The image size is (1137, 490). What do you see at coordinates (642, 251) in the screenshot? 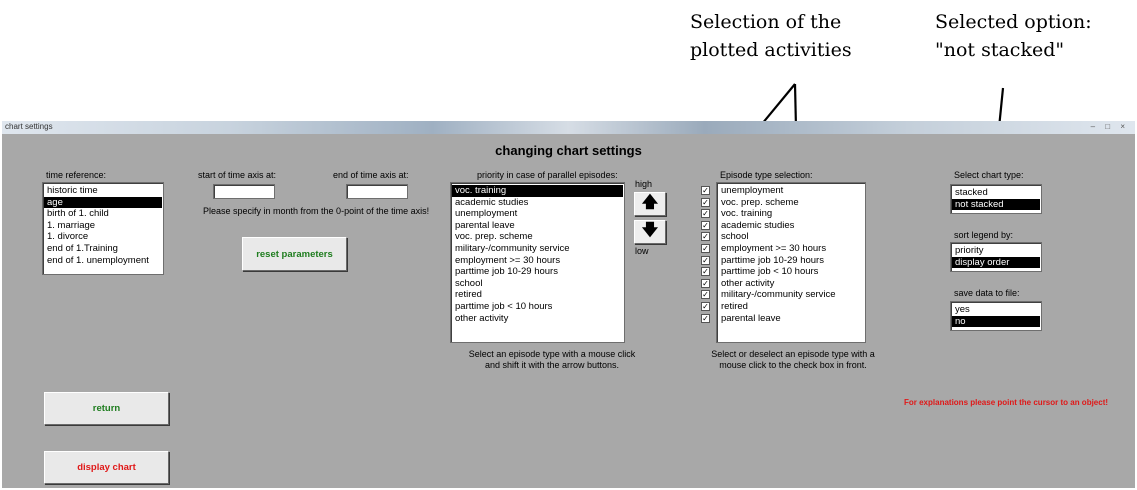
I see `priority-low-label: low` at bounding box center [642, 251].